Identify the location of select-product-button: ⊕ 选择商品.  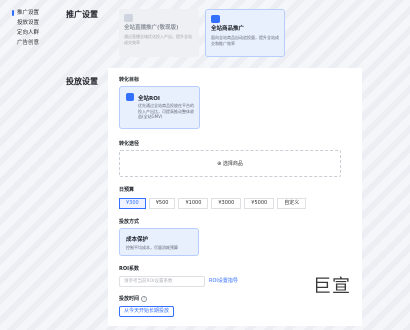
(230, 163).